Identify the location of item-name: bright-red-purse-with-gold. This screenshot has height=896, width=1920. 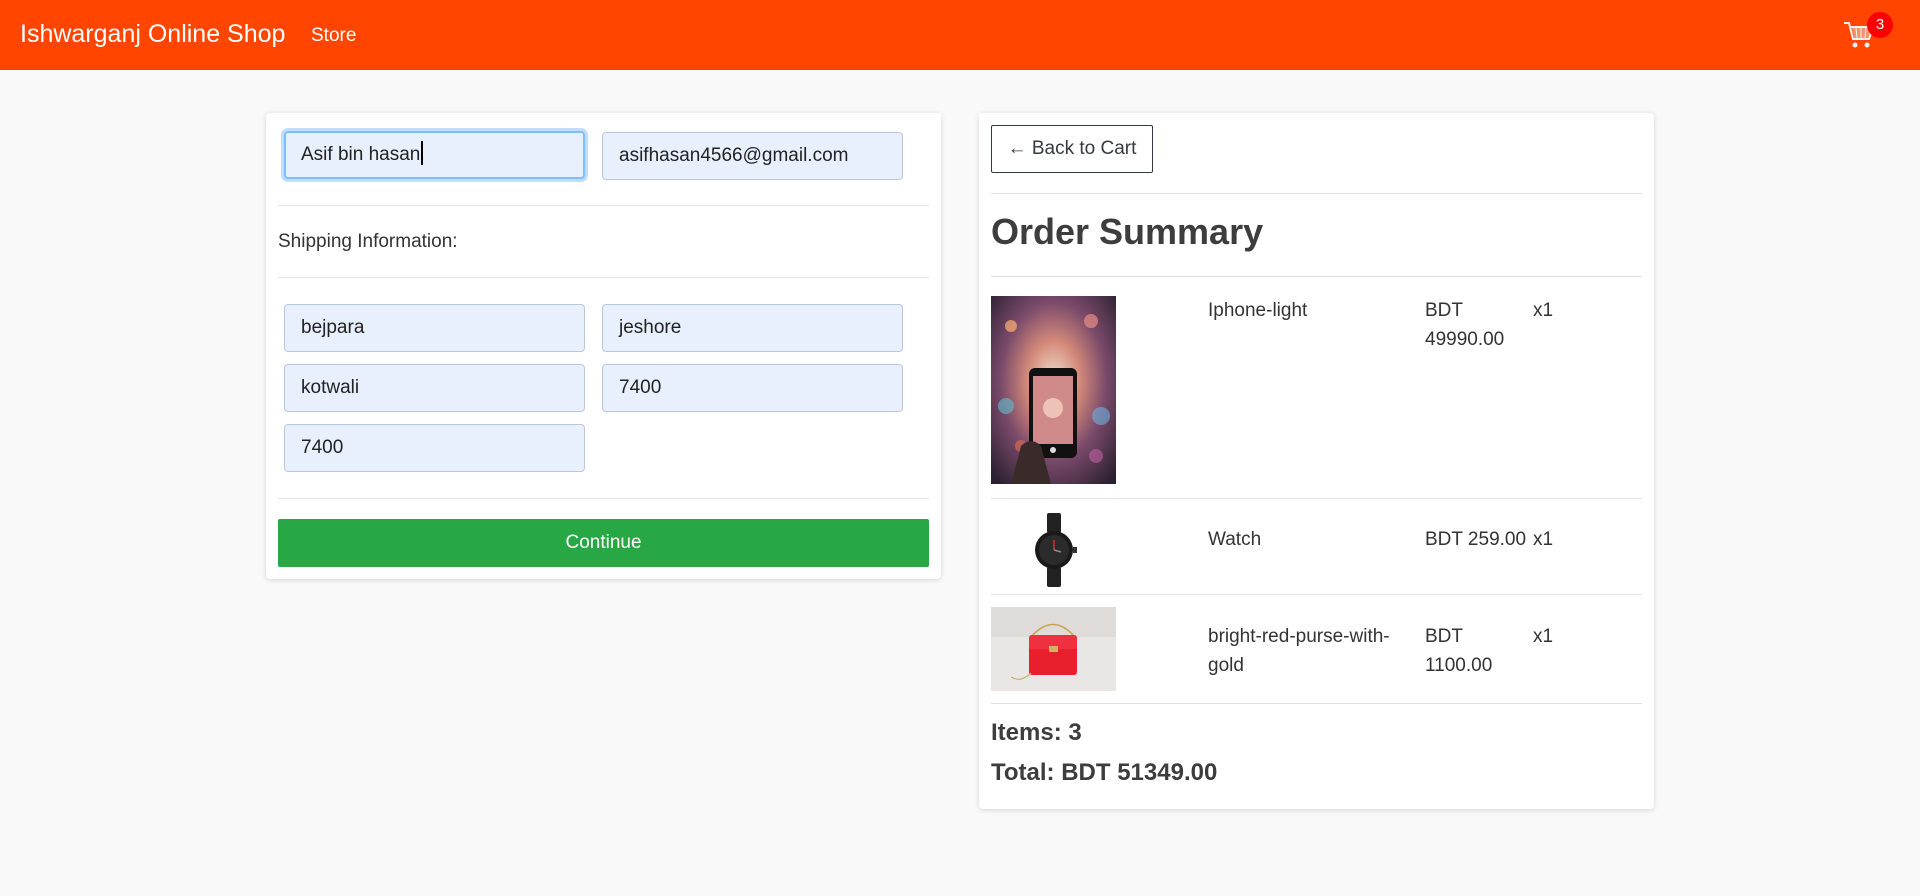
(1299, 651).